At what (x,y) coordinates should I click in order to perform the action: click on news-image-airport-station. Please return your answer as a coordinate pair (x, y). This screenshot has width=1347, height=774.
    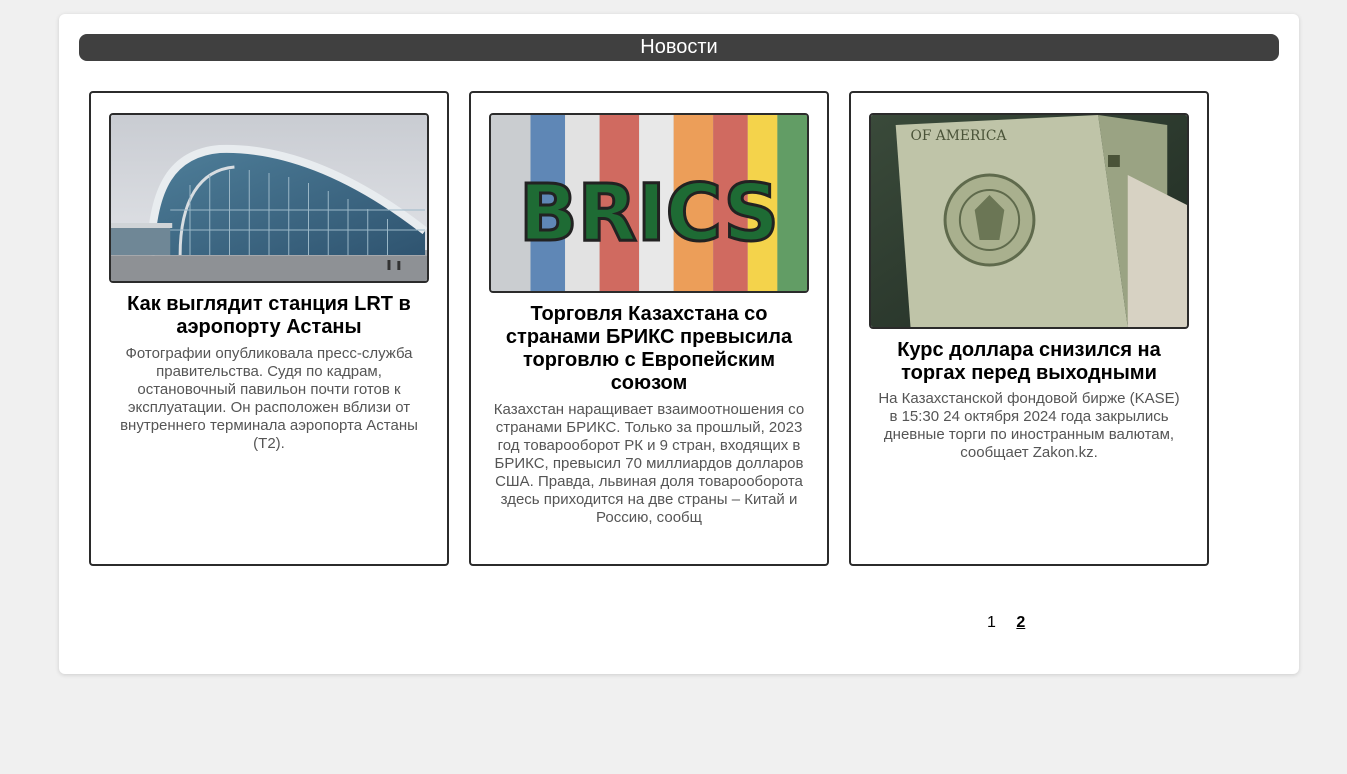
    Looking at the image, I should click on (269, 198).